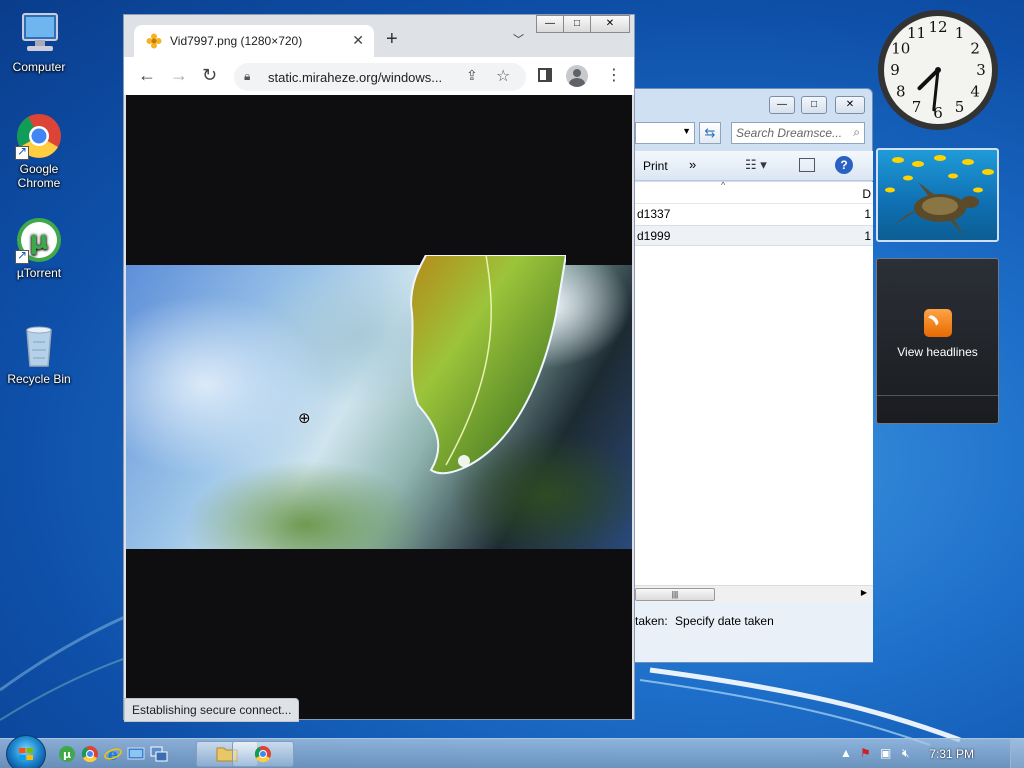  What do you see at coordinates (960, 107) in the screenshot?
I see `clock-numeral: 5` at bounding box center [960, 107].